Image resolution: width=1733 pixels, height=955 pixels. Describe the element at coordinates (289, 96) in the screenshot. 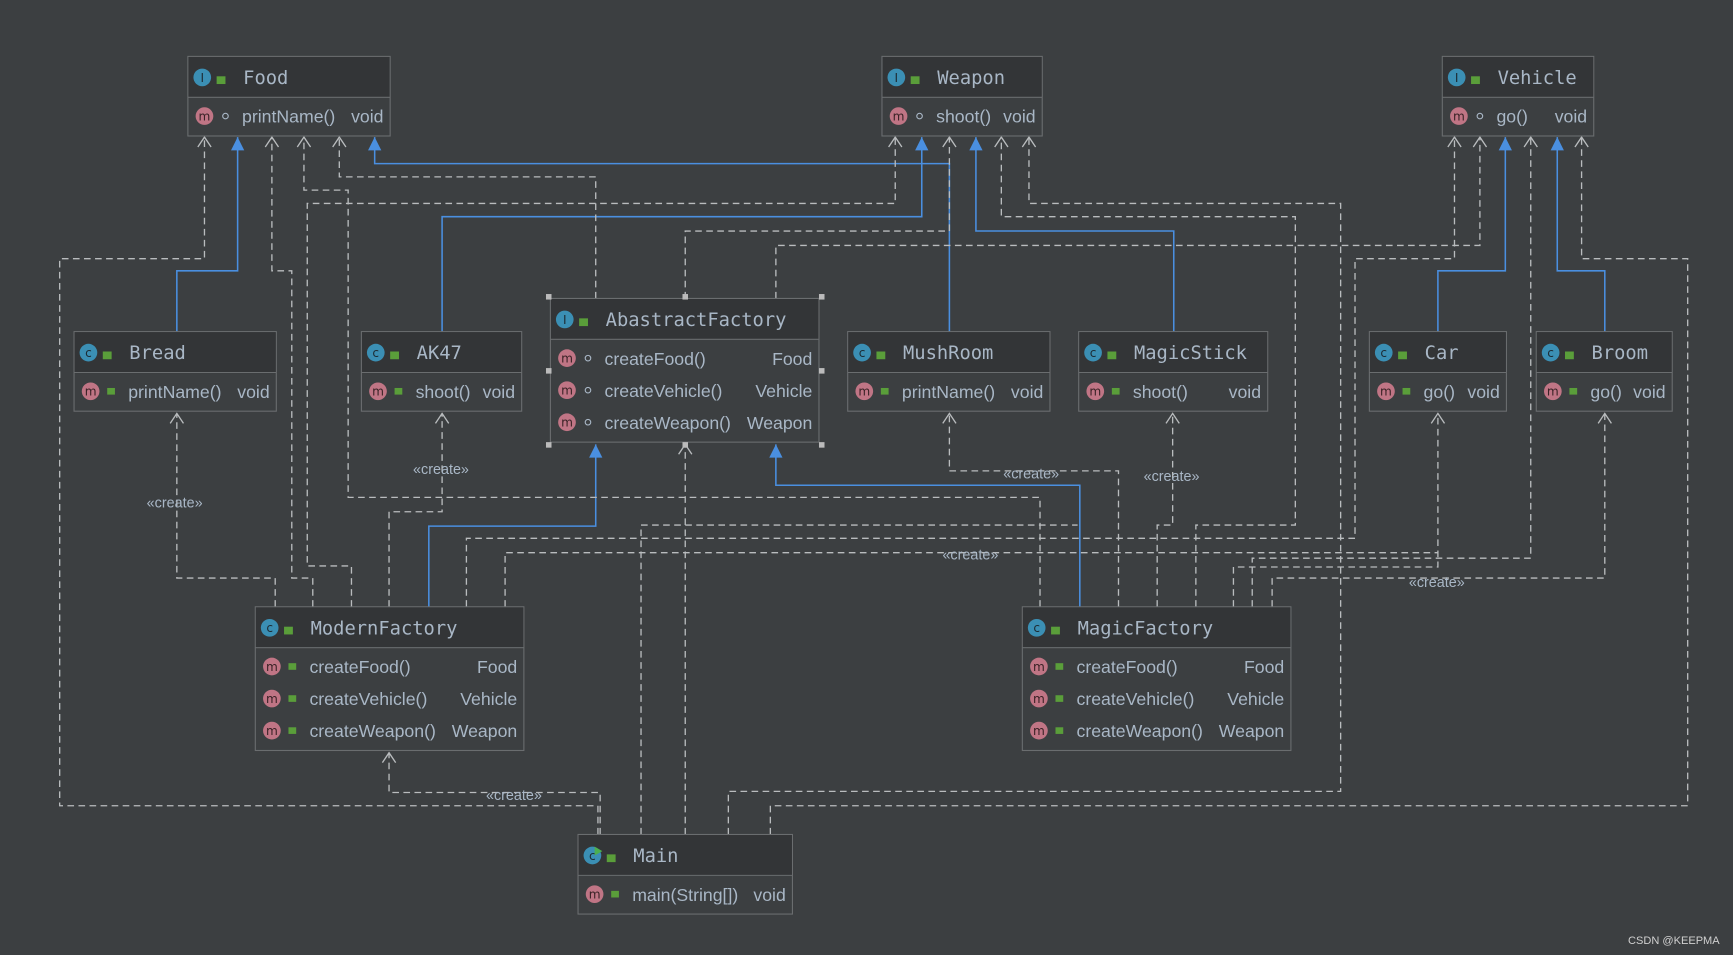

I see `class-node-food: I Food m printName() void` at that location.